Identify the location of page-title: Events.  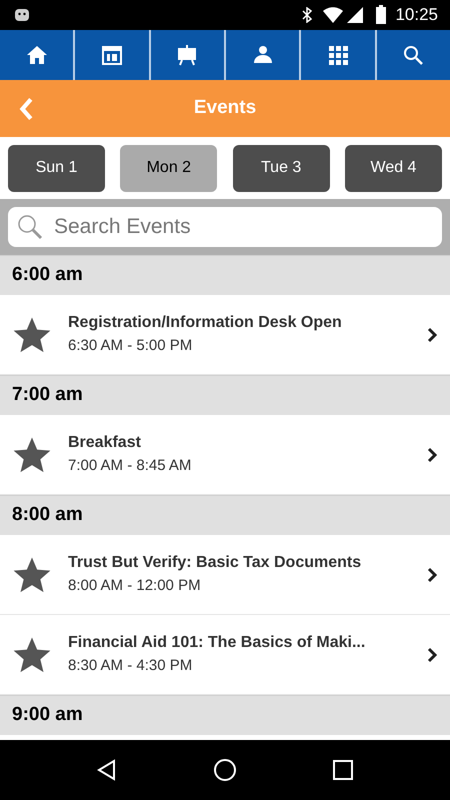
(225, 108).